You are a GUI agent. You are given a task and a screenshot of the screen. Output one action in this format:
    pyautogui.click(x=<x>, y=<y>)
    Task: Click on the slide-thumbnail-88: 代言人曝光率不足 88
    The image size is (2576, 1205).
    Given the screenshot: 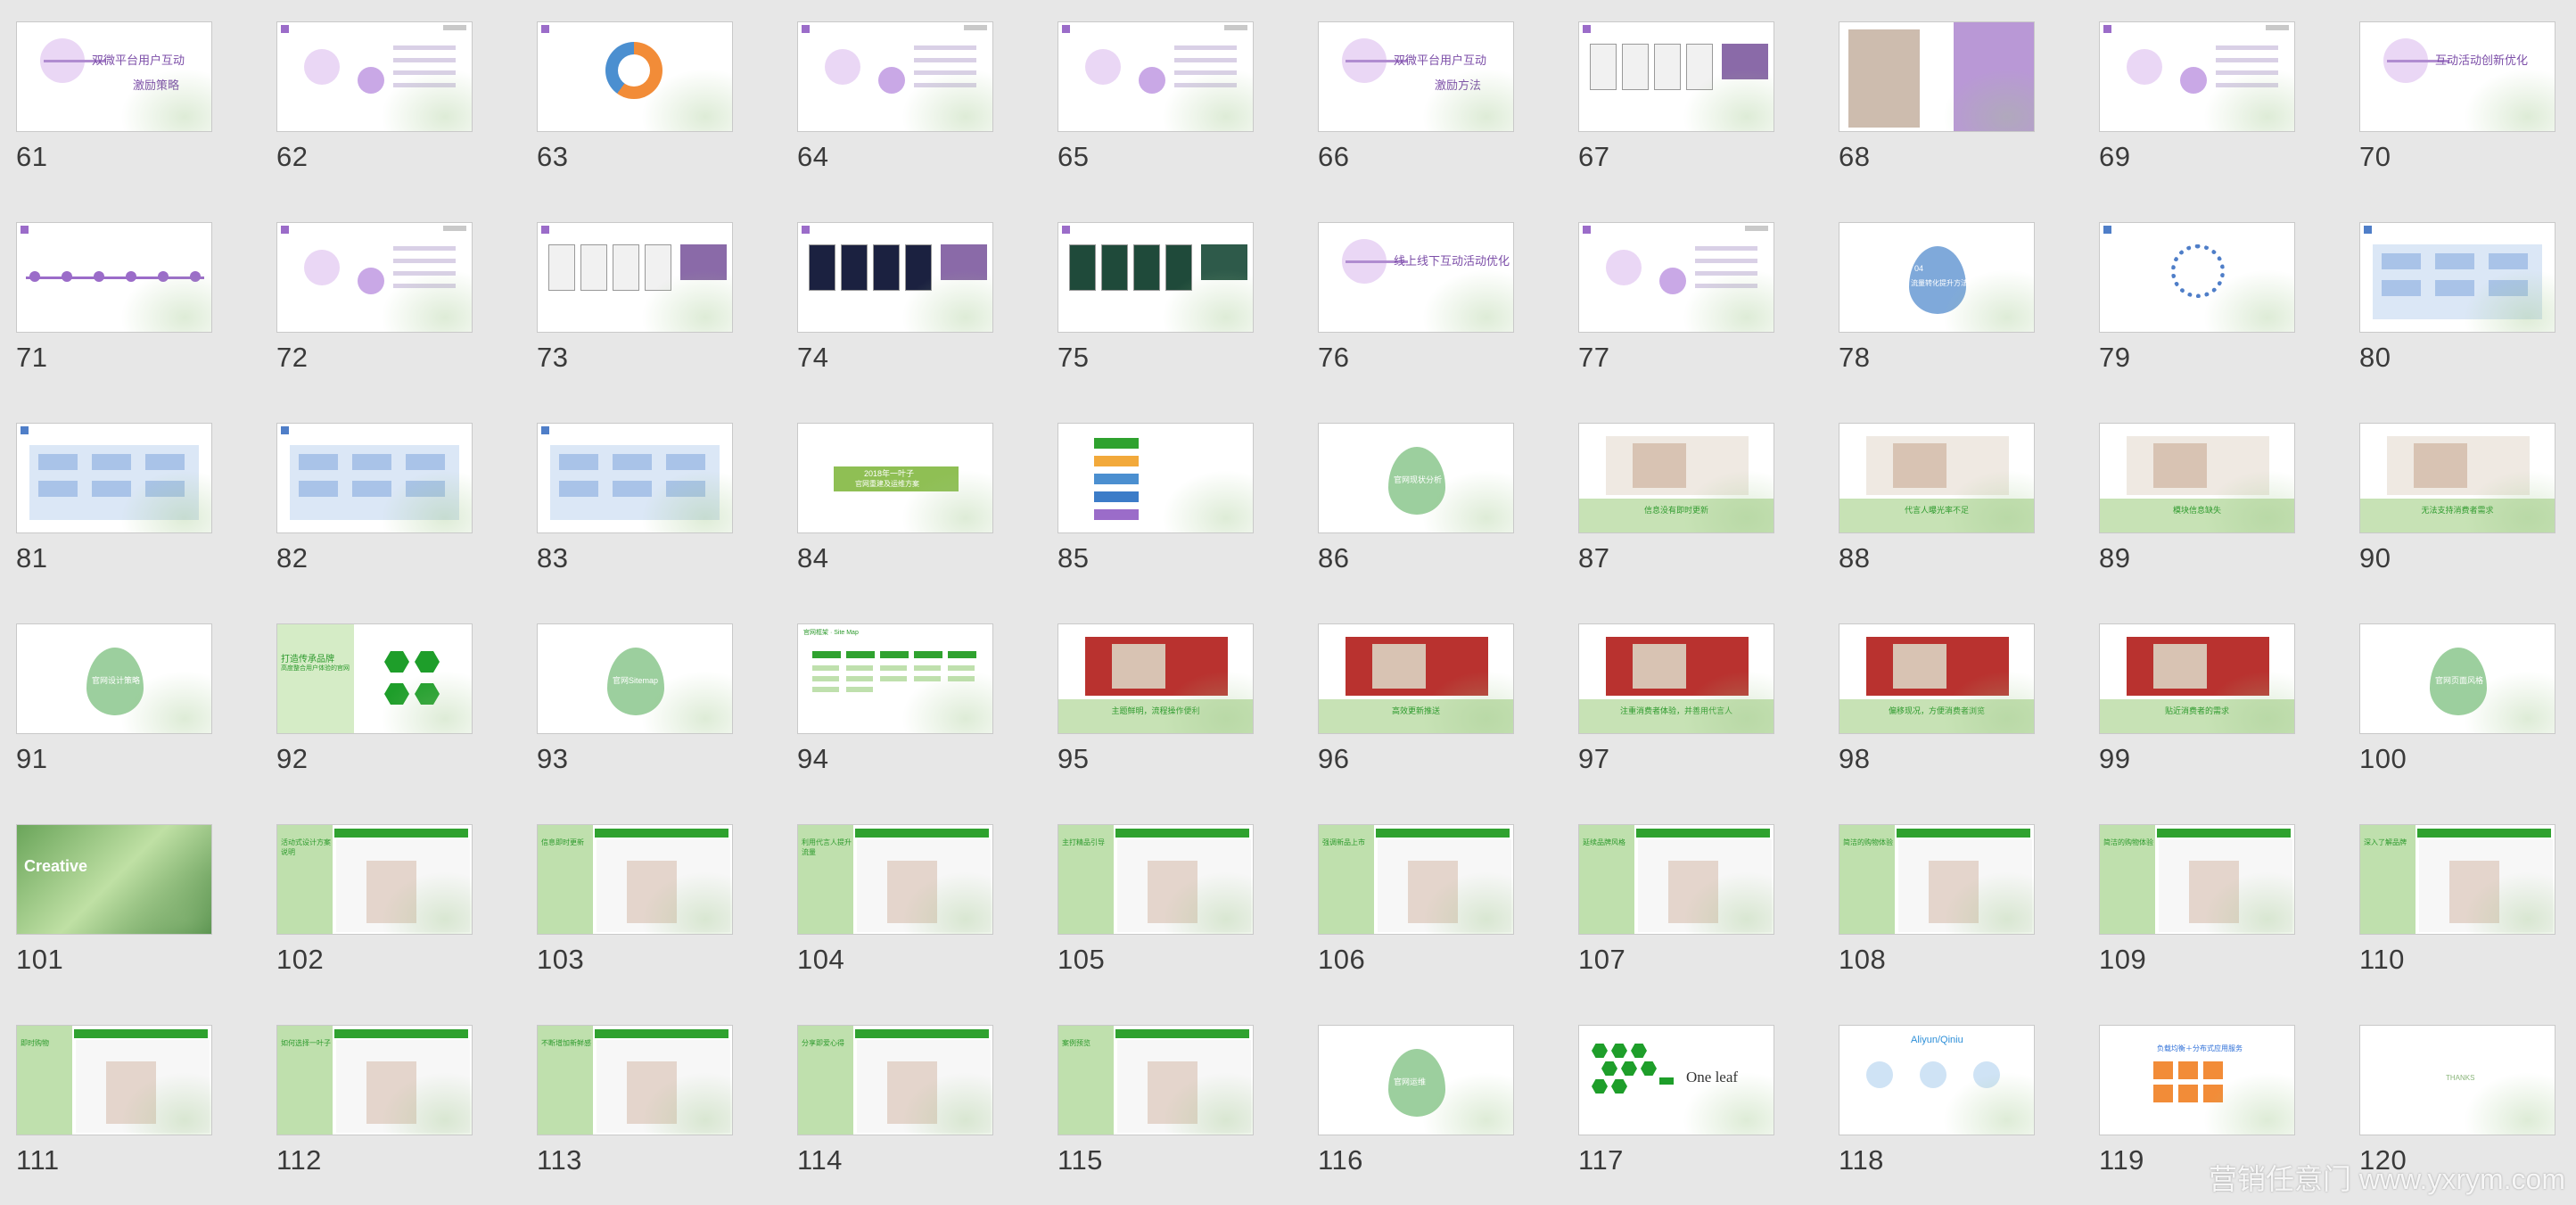 What is the action you would take?
    pyautogui.click(x=1929, y=495)
    